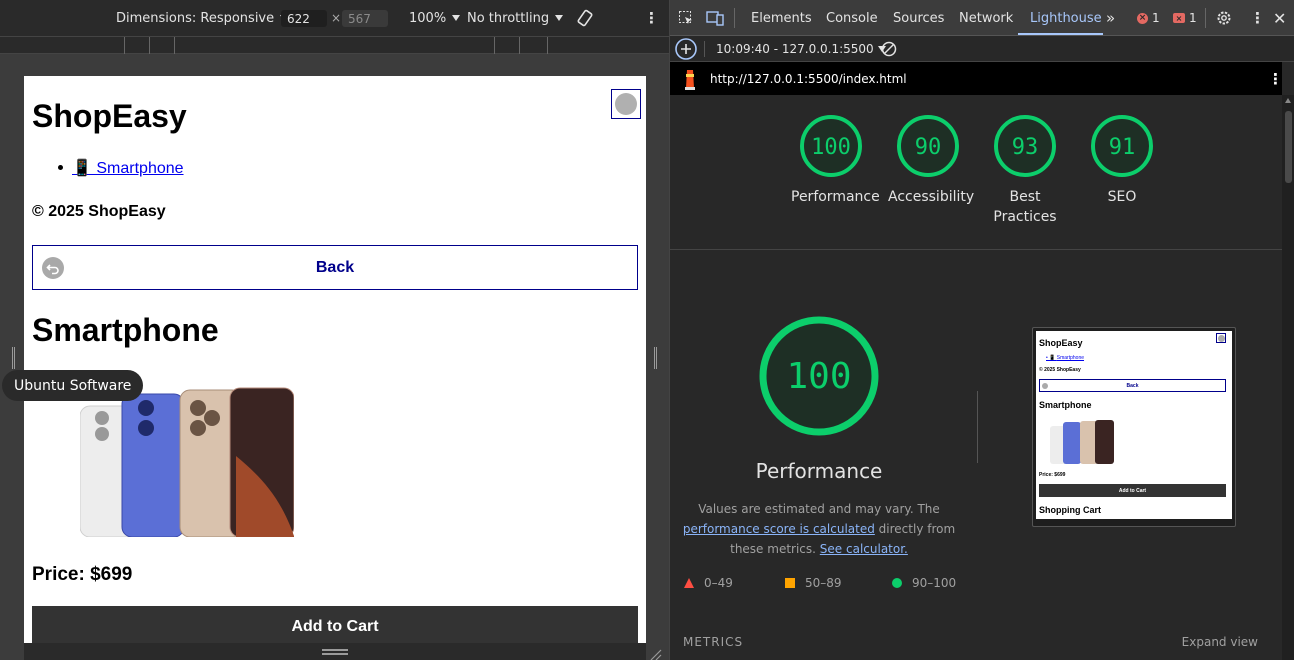 The width and height of the screenshot is (1294, 660). Describe the element at coordinates (365, 18) in the screenshot. I see `height-input: 567` at that location.